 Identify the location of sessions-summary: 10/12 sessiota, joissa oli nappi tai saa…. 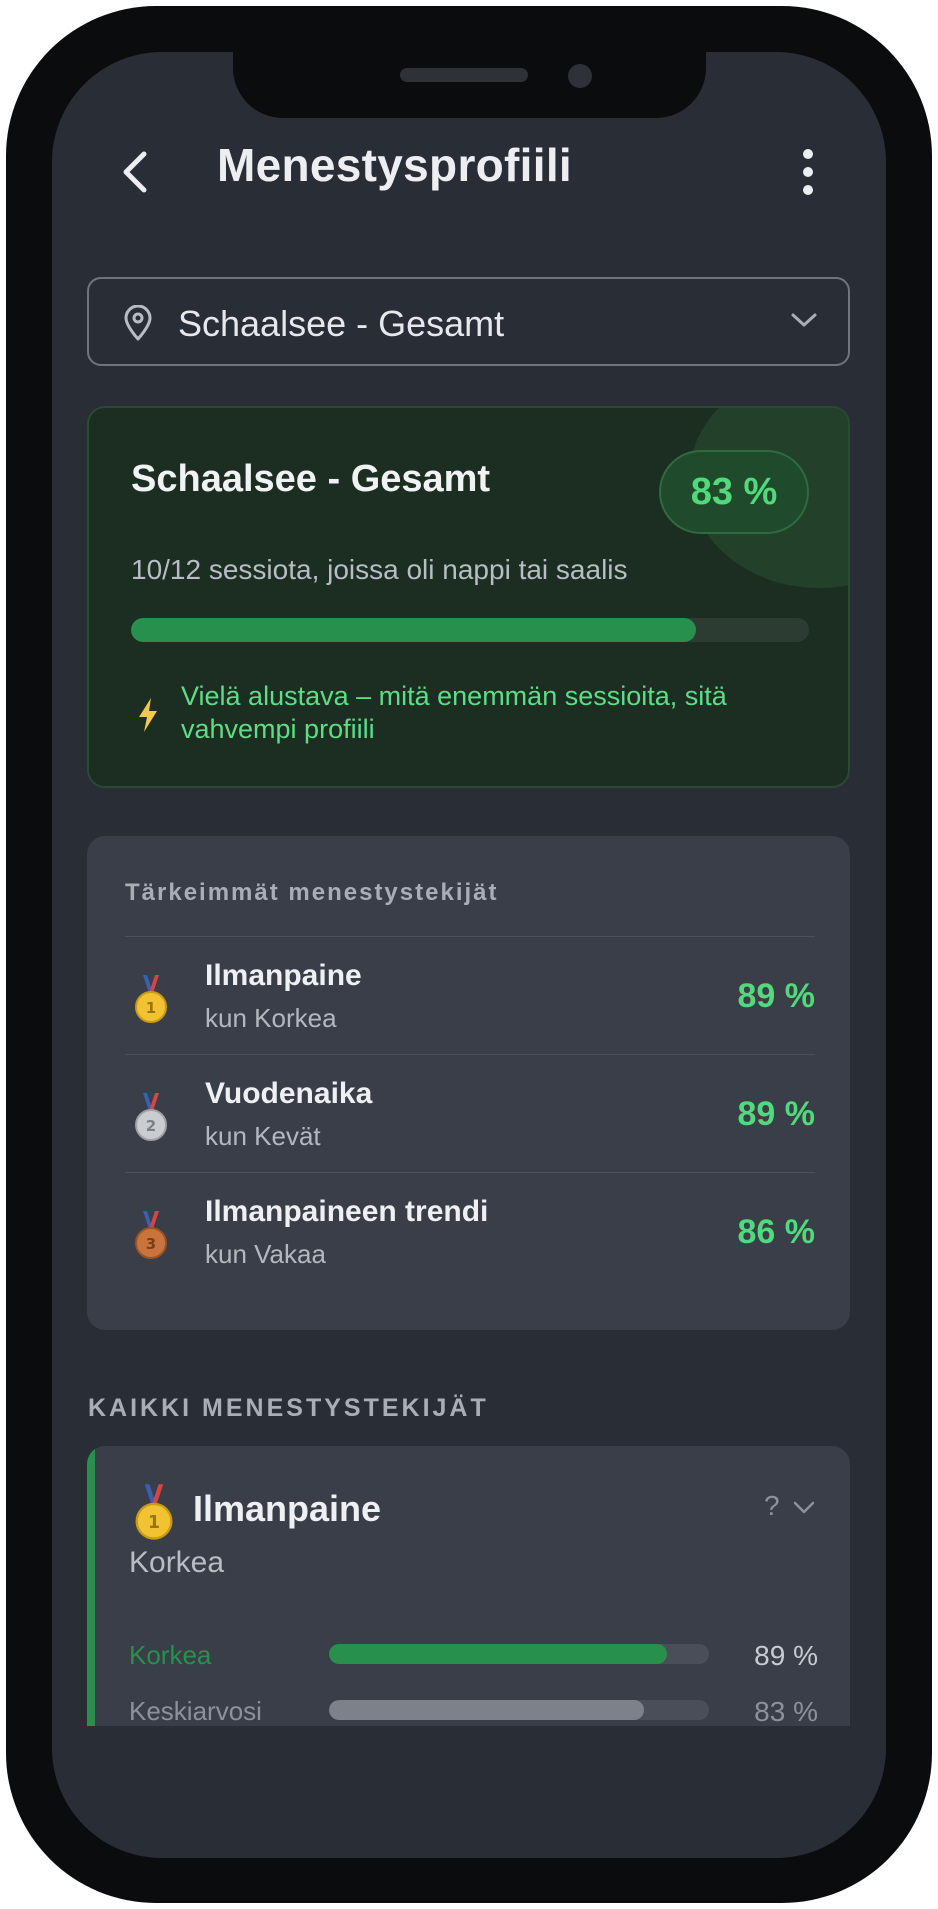
(379, 569).